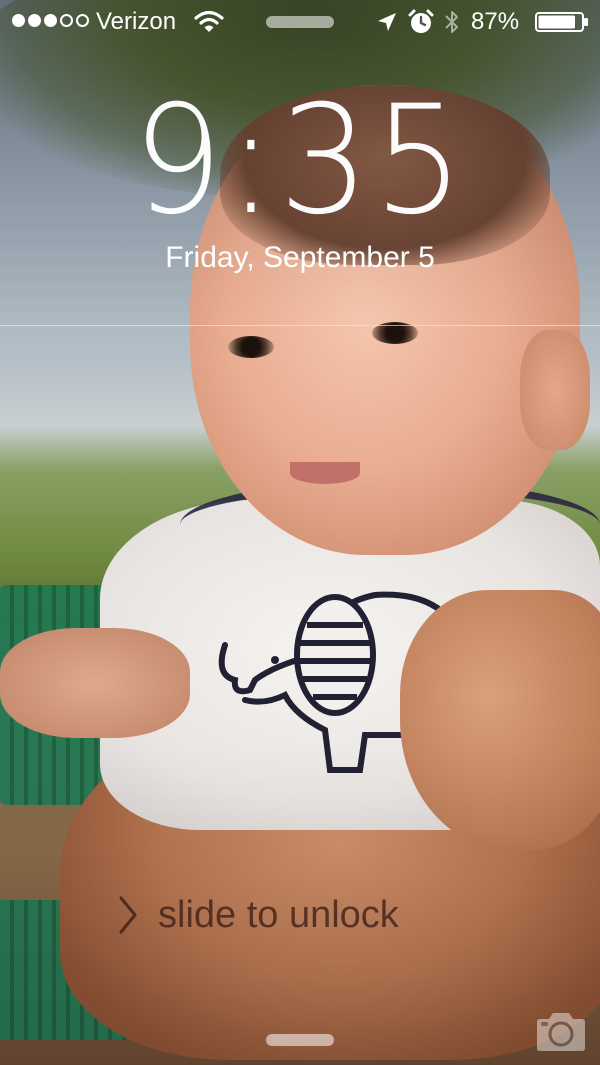  I want to click on divider-line, so click(300, 325).